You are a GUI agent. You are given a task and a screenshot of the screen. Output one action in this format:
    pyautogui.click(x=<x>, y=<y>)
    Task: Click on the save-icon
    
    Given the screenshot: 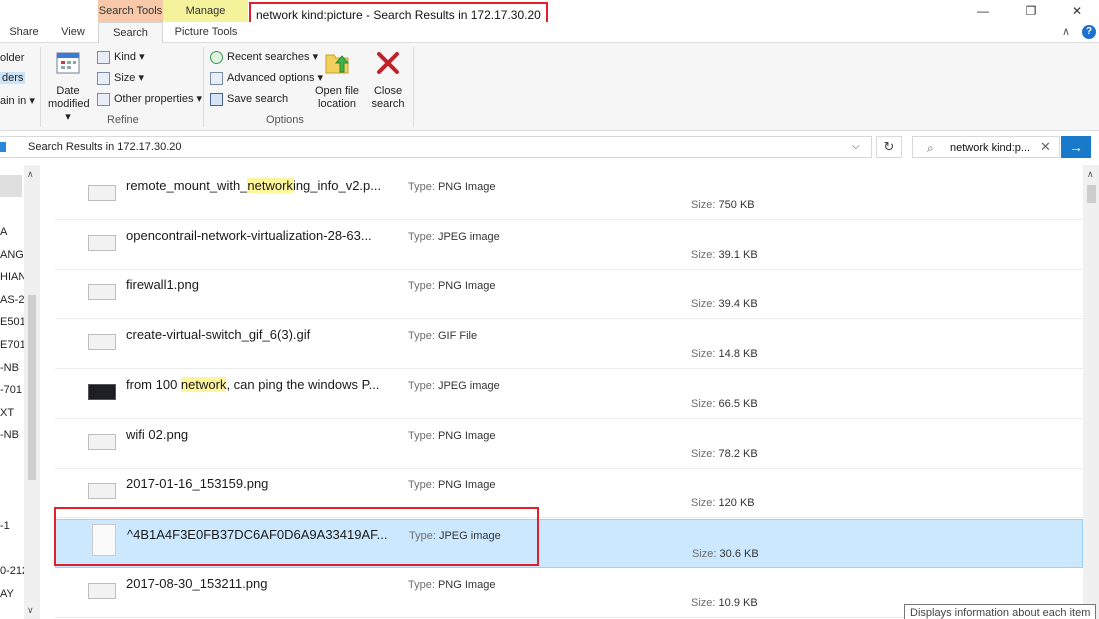 What is the action you would take?
    pyautogui.click(x=216, y=99)
    